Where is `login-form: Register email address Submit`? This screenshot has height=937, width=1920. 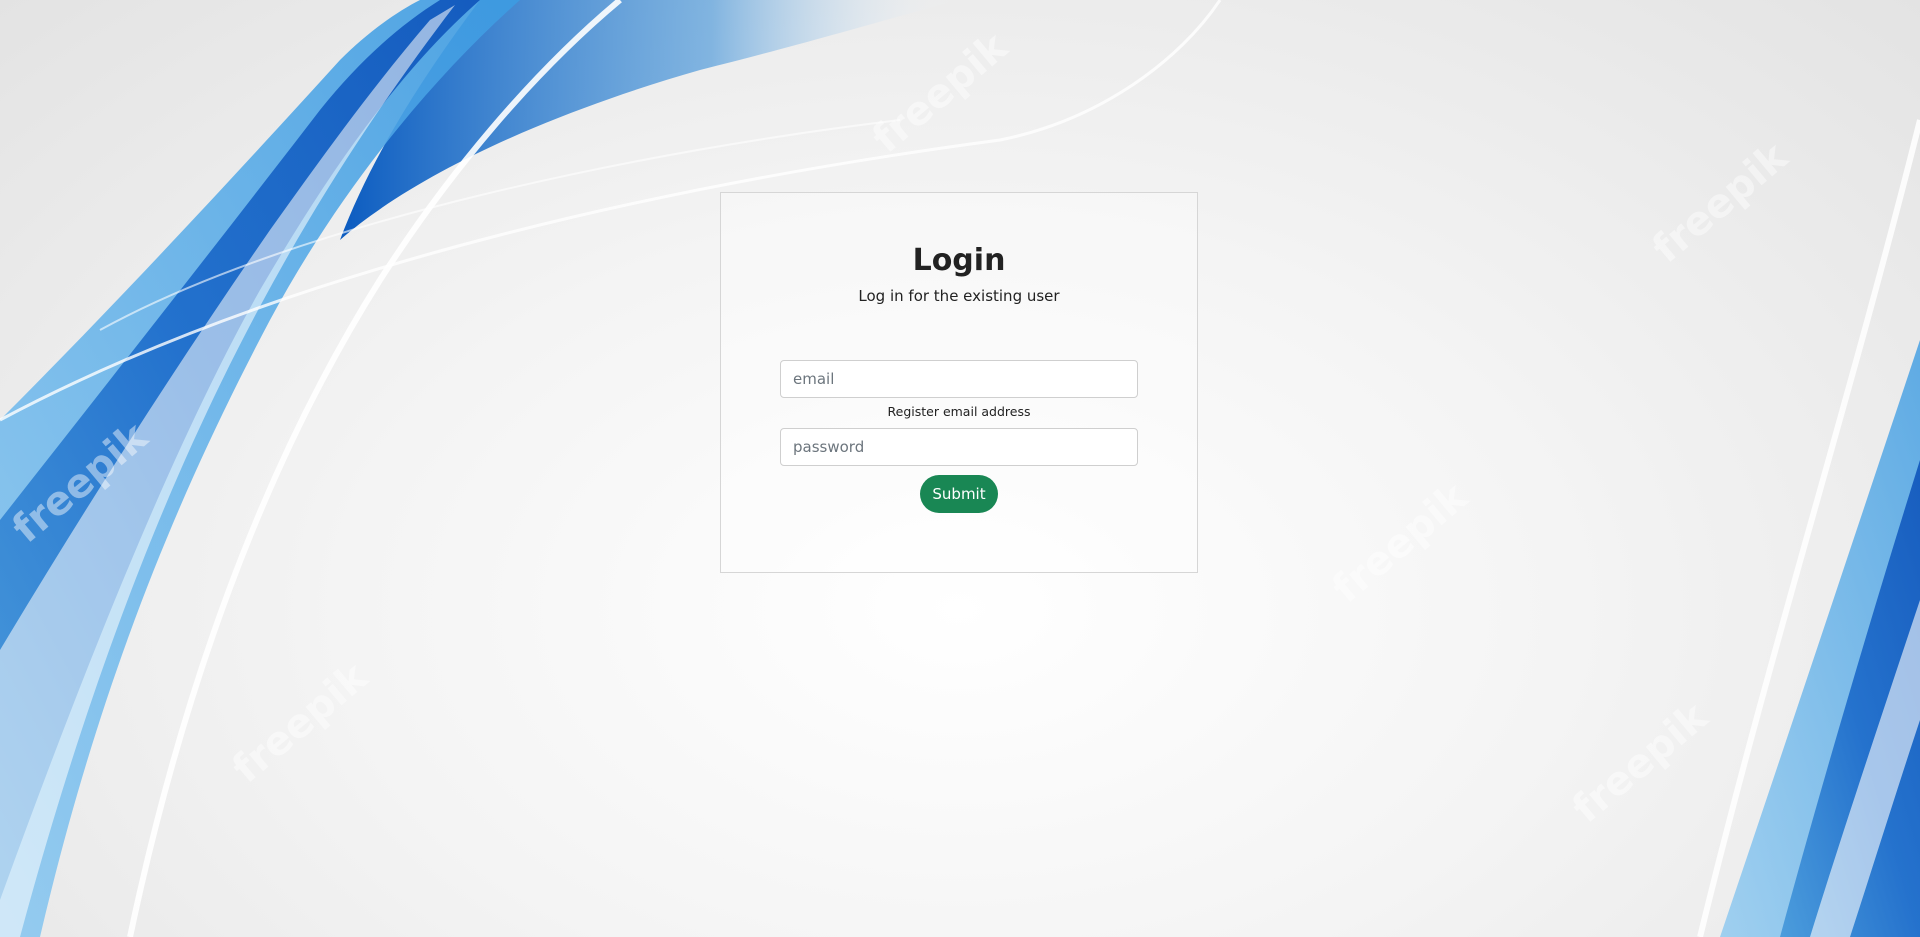
login-form: Register email address Submit is located at coordinates (959, 436).